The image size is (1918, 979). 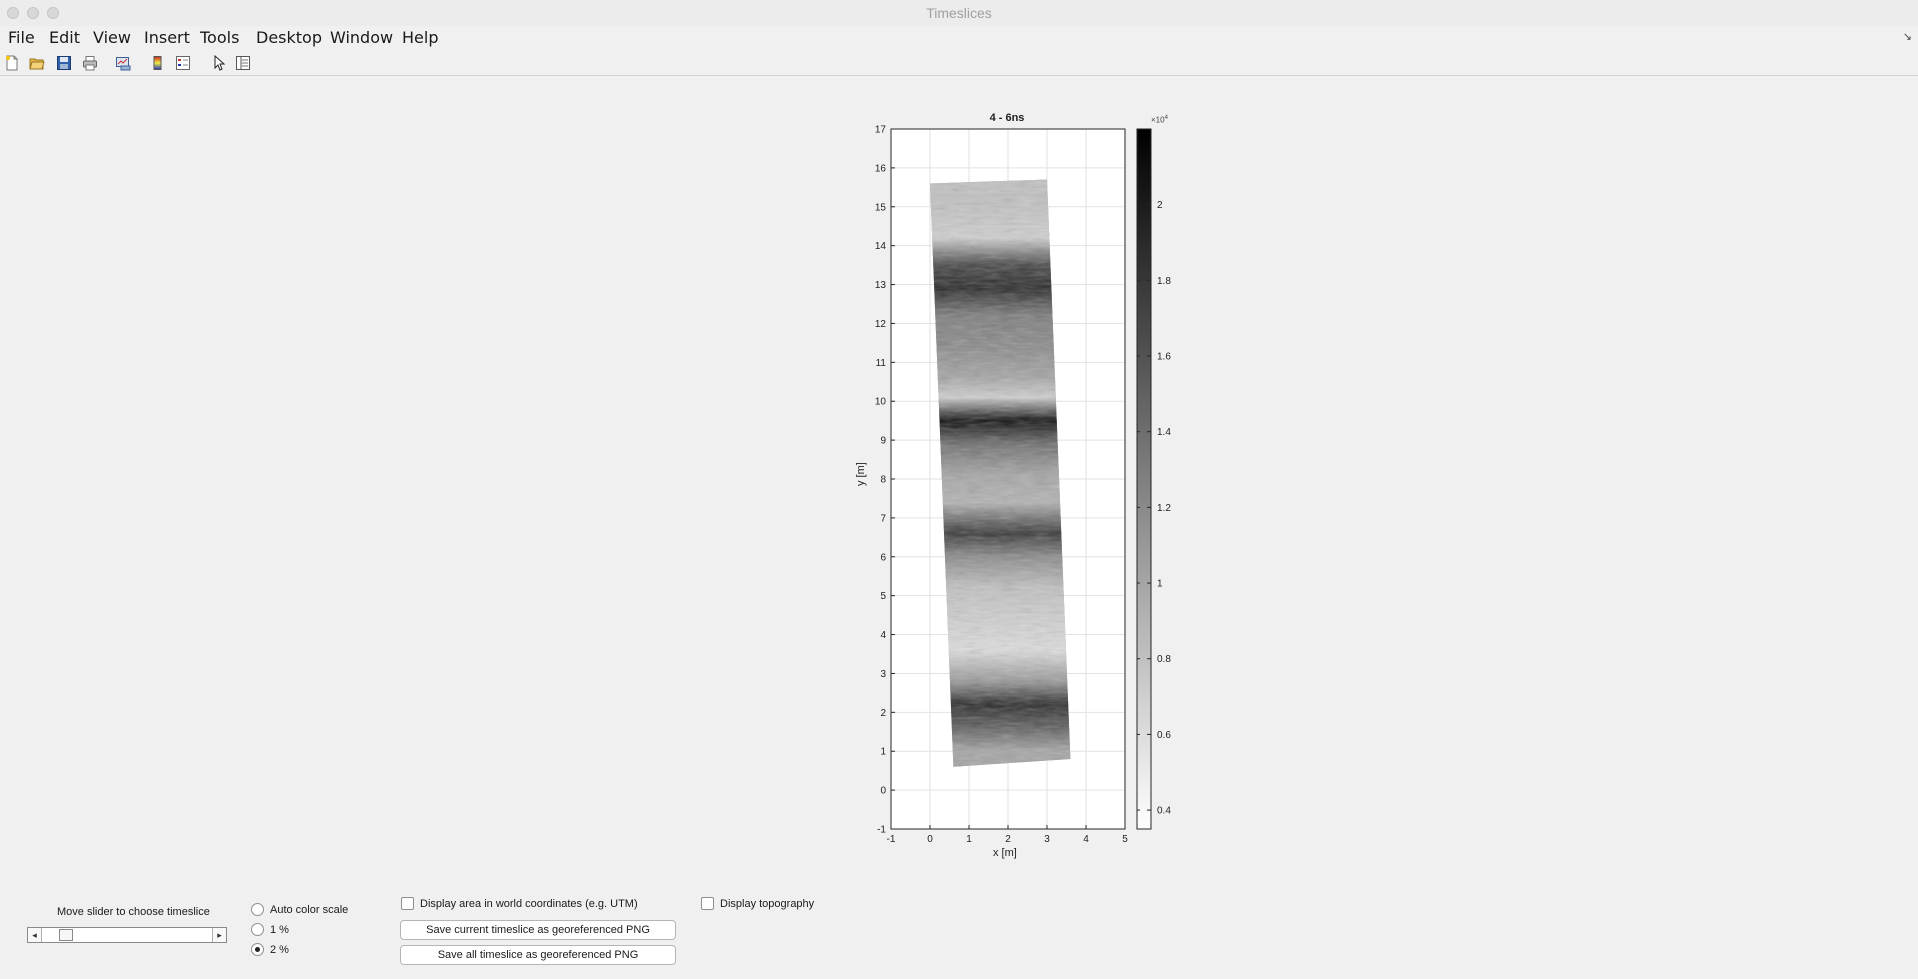 What do you see at coordinates (881, 324) in the screenshot?
I see `y-tick-label: 12` at bounding box center [881, 324].